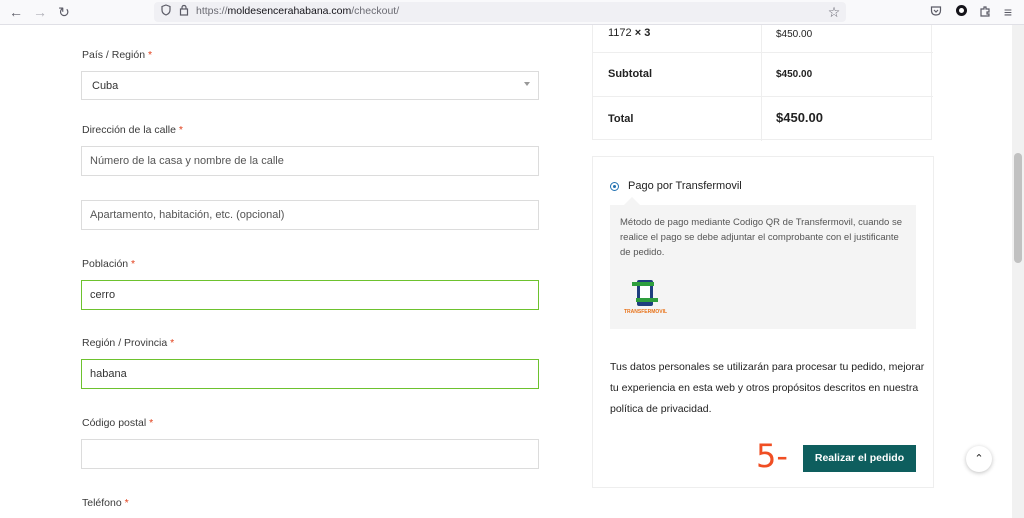 The width and height of the screenshot is (1024, 518). Describe the element at coordinates (40, 12) in the screenshot. I see `forward-icon: →` at that location.